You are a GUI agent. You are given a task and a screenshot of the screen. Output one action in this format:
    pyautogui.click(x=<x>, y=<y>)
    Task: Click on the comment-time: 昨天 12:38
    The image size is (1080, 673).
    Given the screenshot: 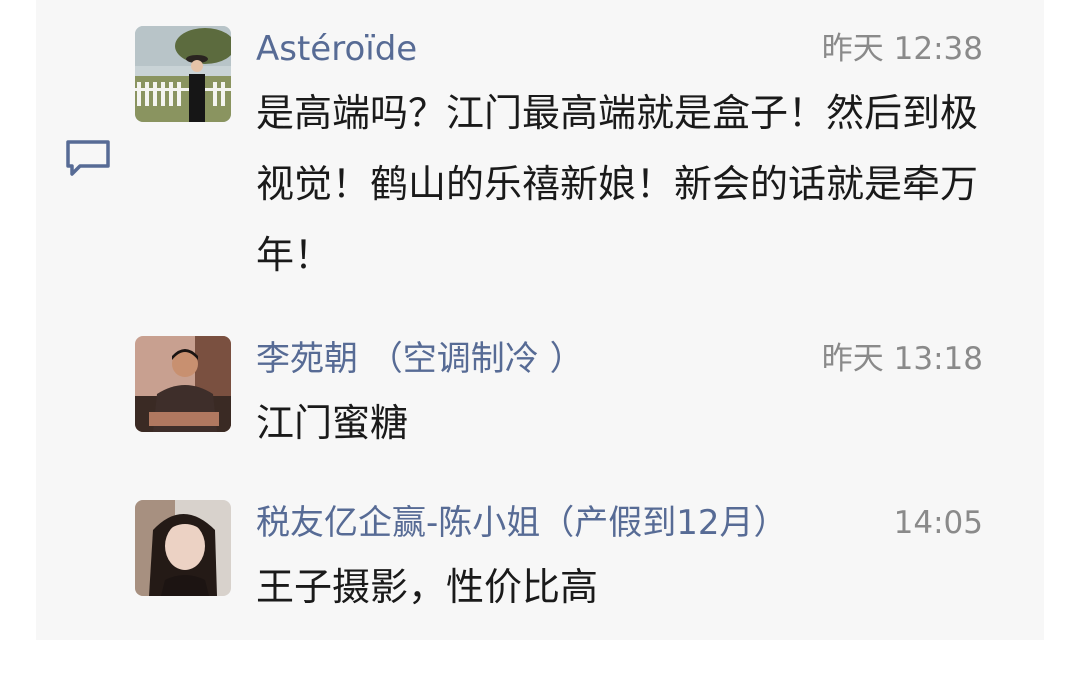 What is the action you would take?
    pyautogui.click(x=902, y=49)
    